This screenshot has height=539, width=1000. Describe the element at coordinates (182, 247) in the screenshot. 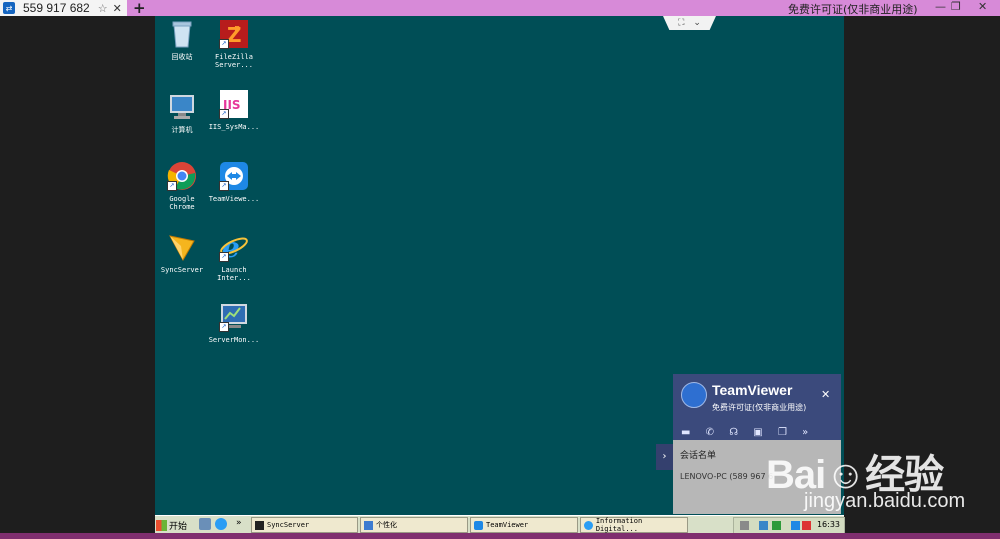

I see `syncserver-icon` at that location.